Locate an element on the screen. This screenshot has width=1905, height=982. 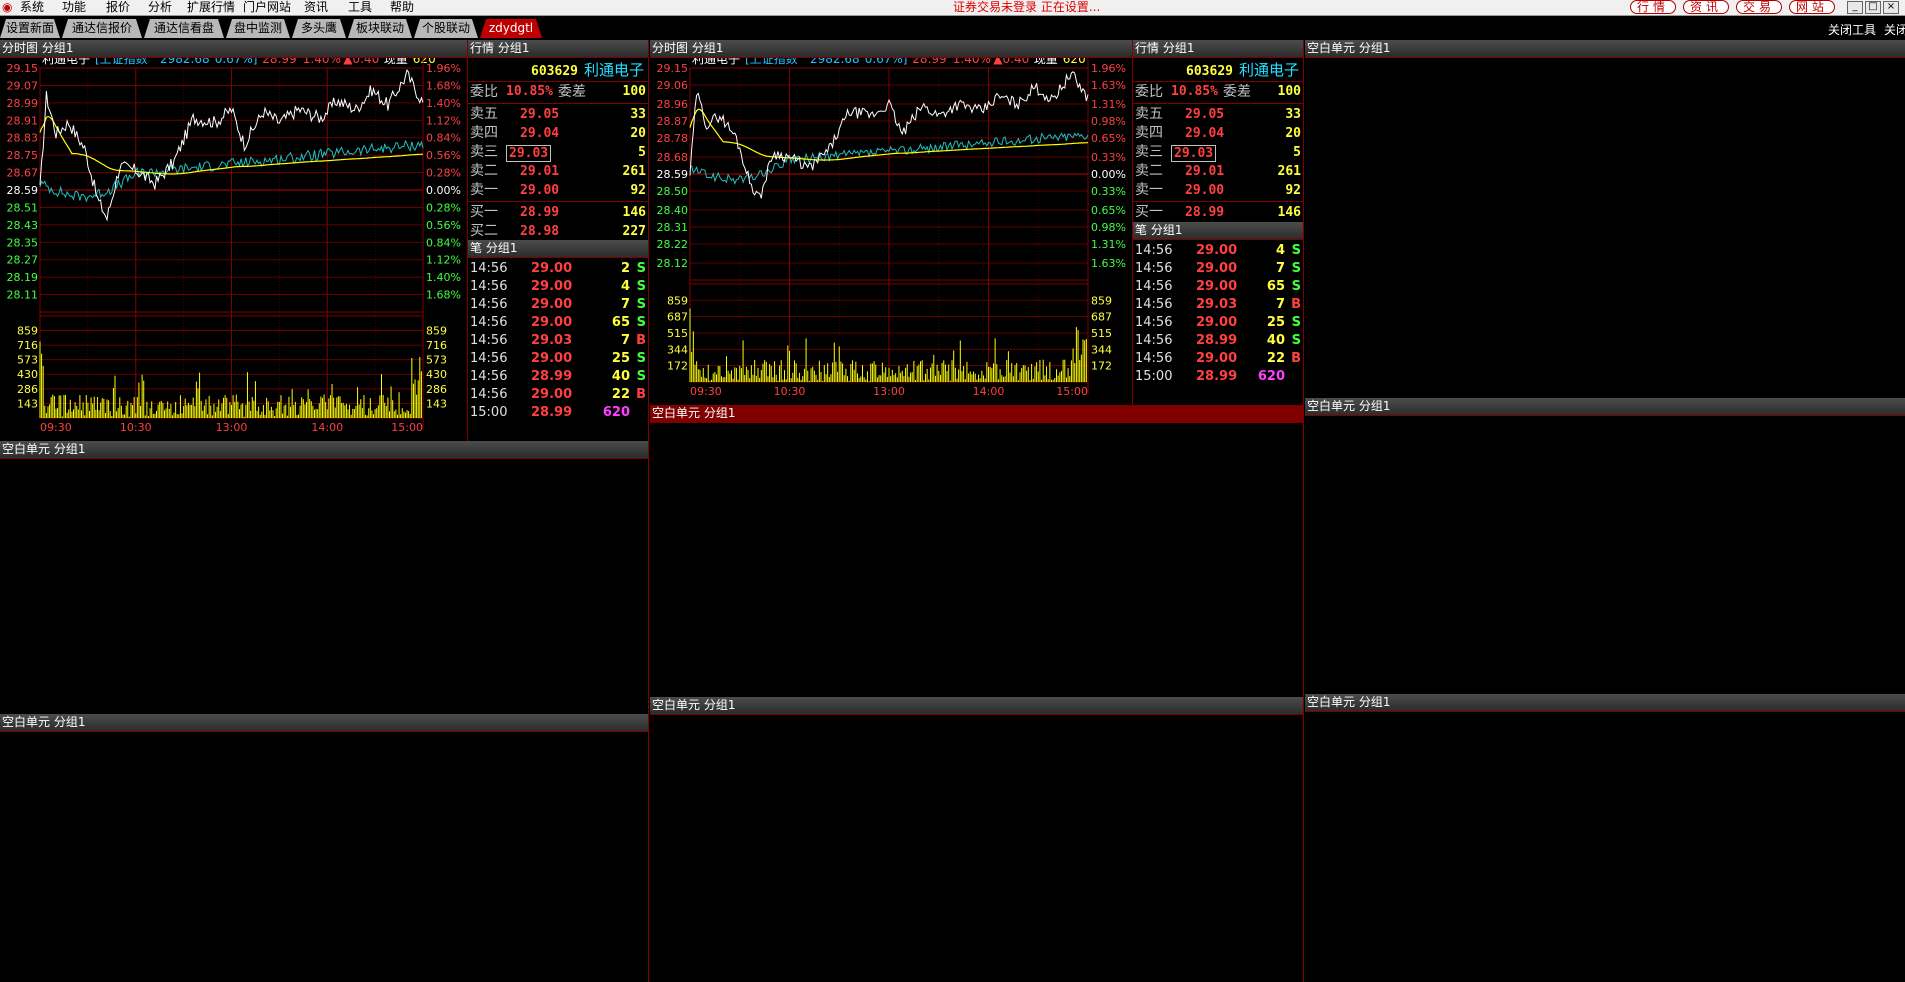
ask-volume: 20 is located at coordinates (638, 133).